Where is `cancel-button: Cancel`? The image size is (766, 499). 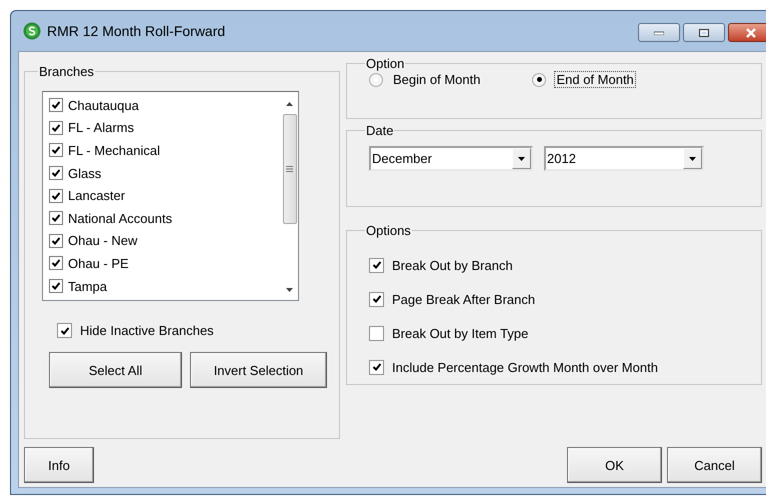 cancel-button: Cancel is located at coordinates (714, 465).